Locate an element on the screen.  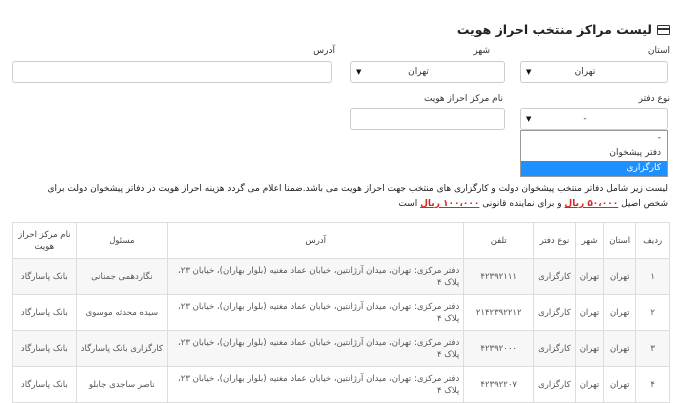
cell-phone: ۴۲۳۹۲۲۰۷ is located at coordinates (499, 384).